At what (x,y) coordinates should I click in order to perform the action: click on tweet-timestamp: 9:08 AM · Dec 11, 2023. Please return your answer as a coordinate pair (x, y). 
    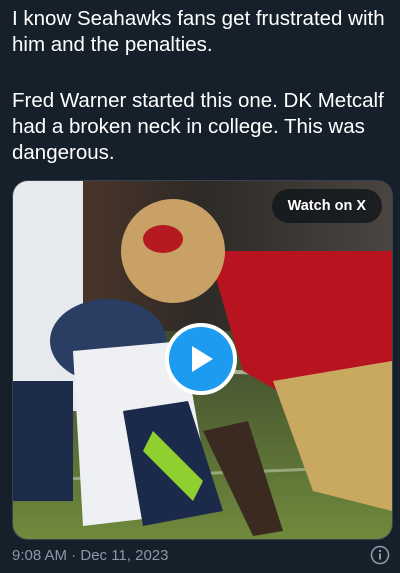
    Looking at the image, I should click on (90, 555).